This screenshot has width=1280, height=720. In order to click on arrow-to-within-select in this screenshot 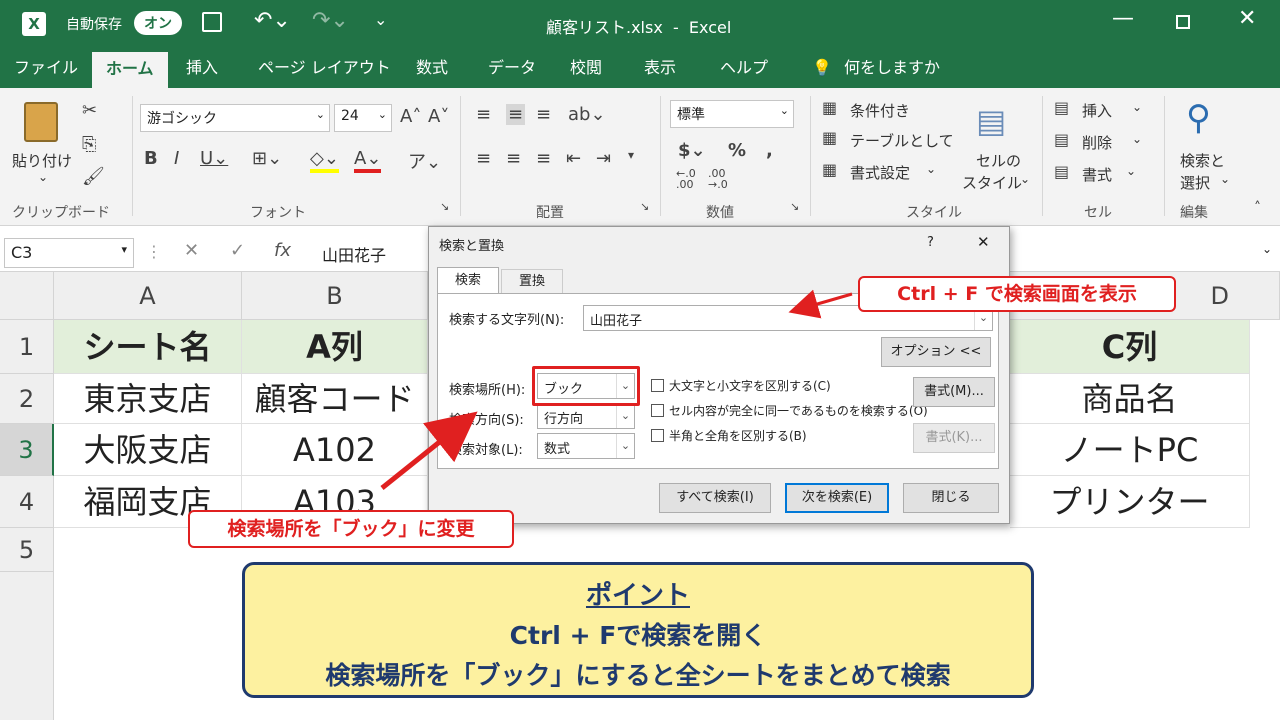, I will do `click(429, 450)`.